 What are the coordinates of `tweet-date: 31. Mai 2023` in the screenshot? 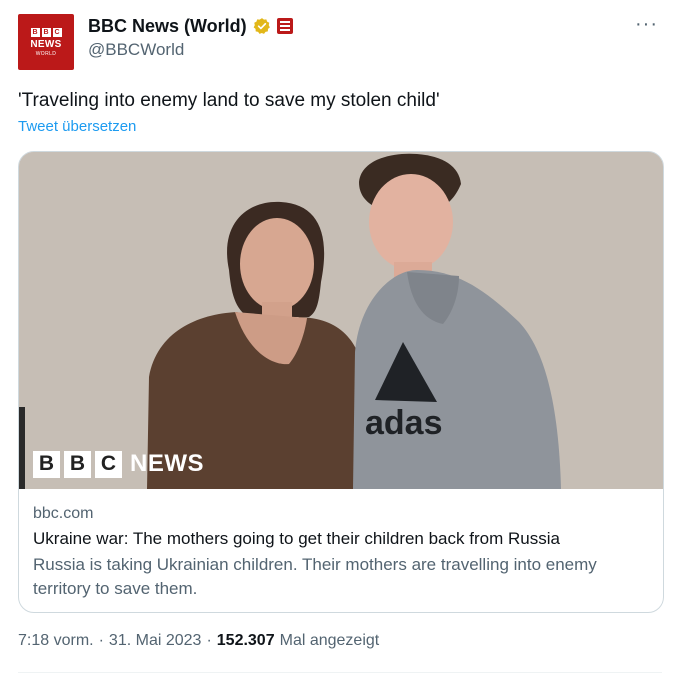 It's located at (155, 641).